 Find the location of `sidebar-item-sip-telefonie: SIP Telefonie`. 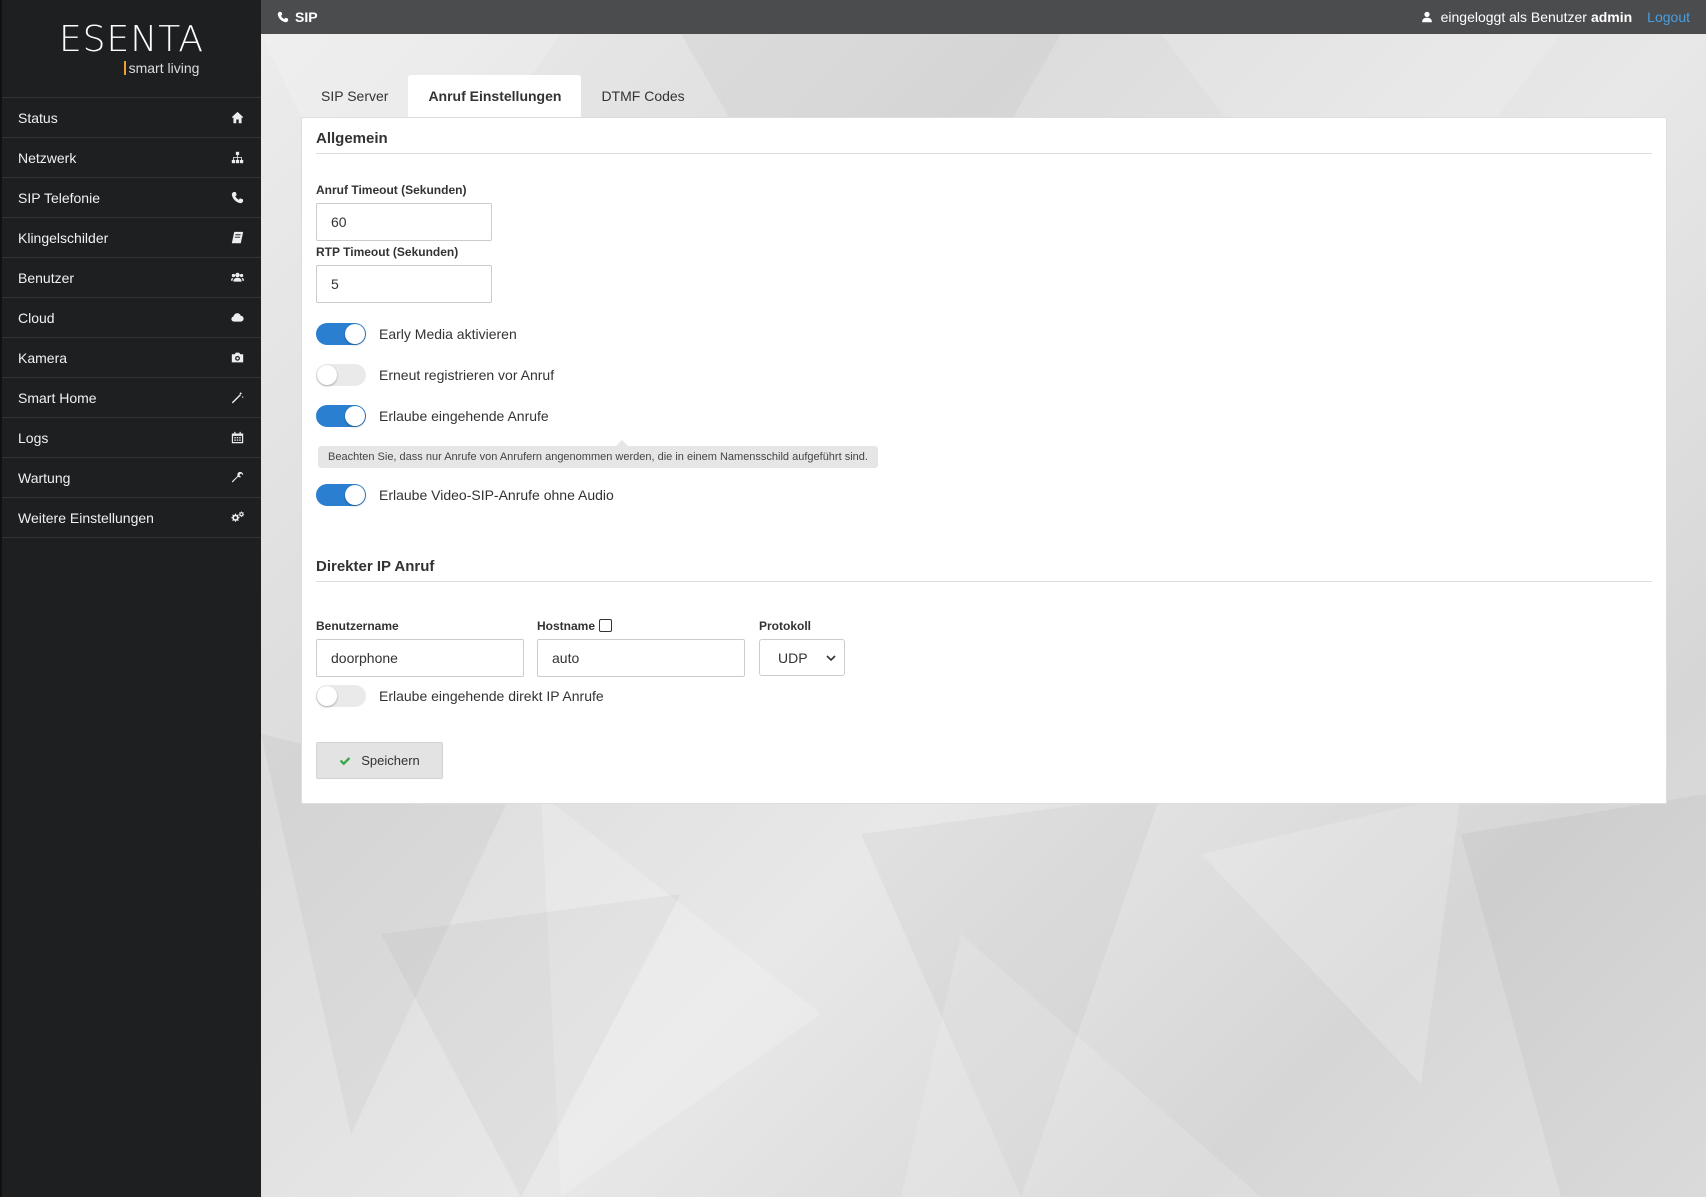

sidebar-item-sip-telefonie: SIP Telefonie is located at coordinates (131, 198).